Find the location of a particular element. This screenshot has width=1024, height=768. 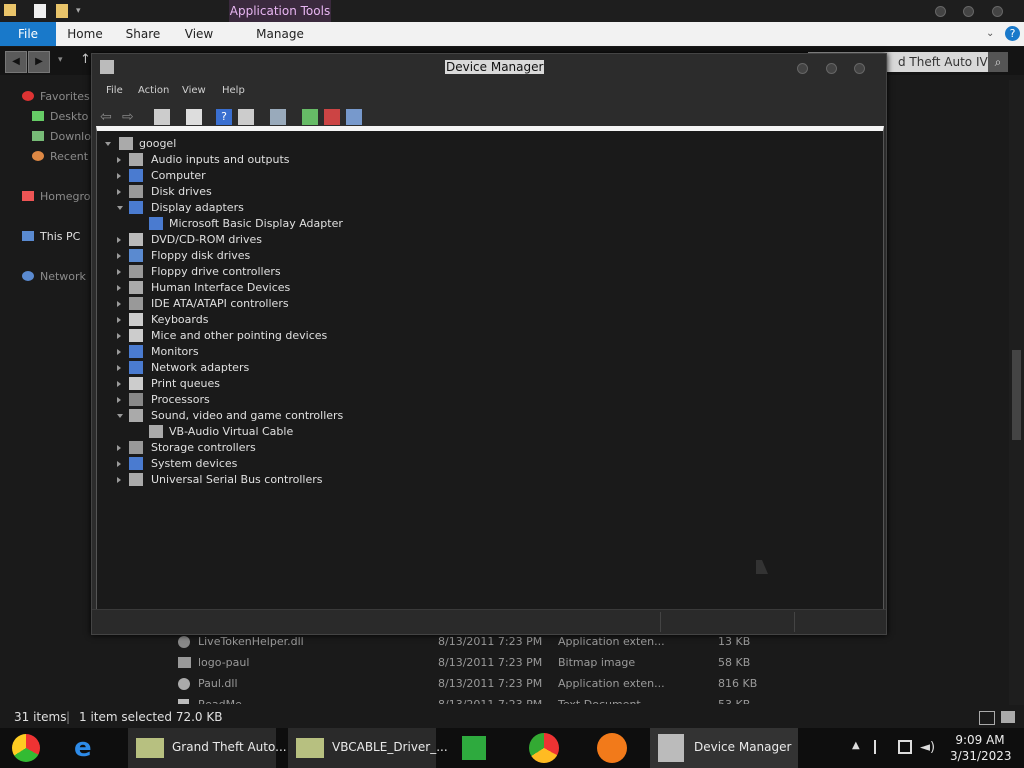

tree-category-label: Floppy disk drives is located at coordinates (201, 255).